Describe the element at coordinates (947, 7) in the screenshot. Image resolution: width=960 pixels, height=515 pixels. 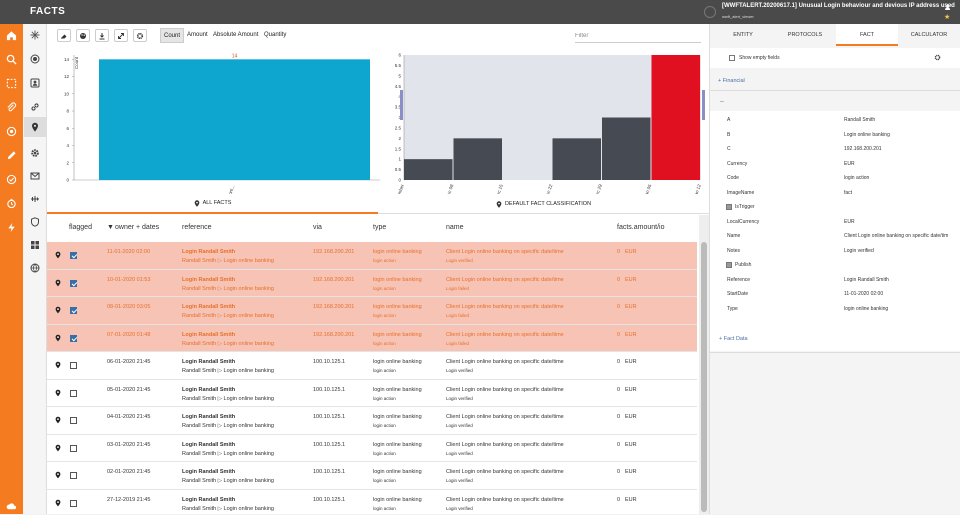
I see `user-icon: ♟` at that location.